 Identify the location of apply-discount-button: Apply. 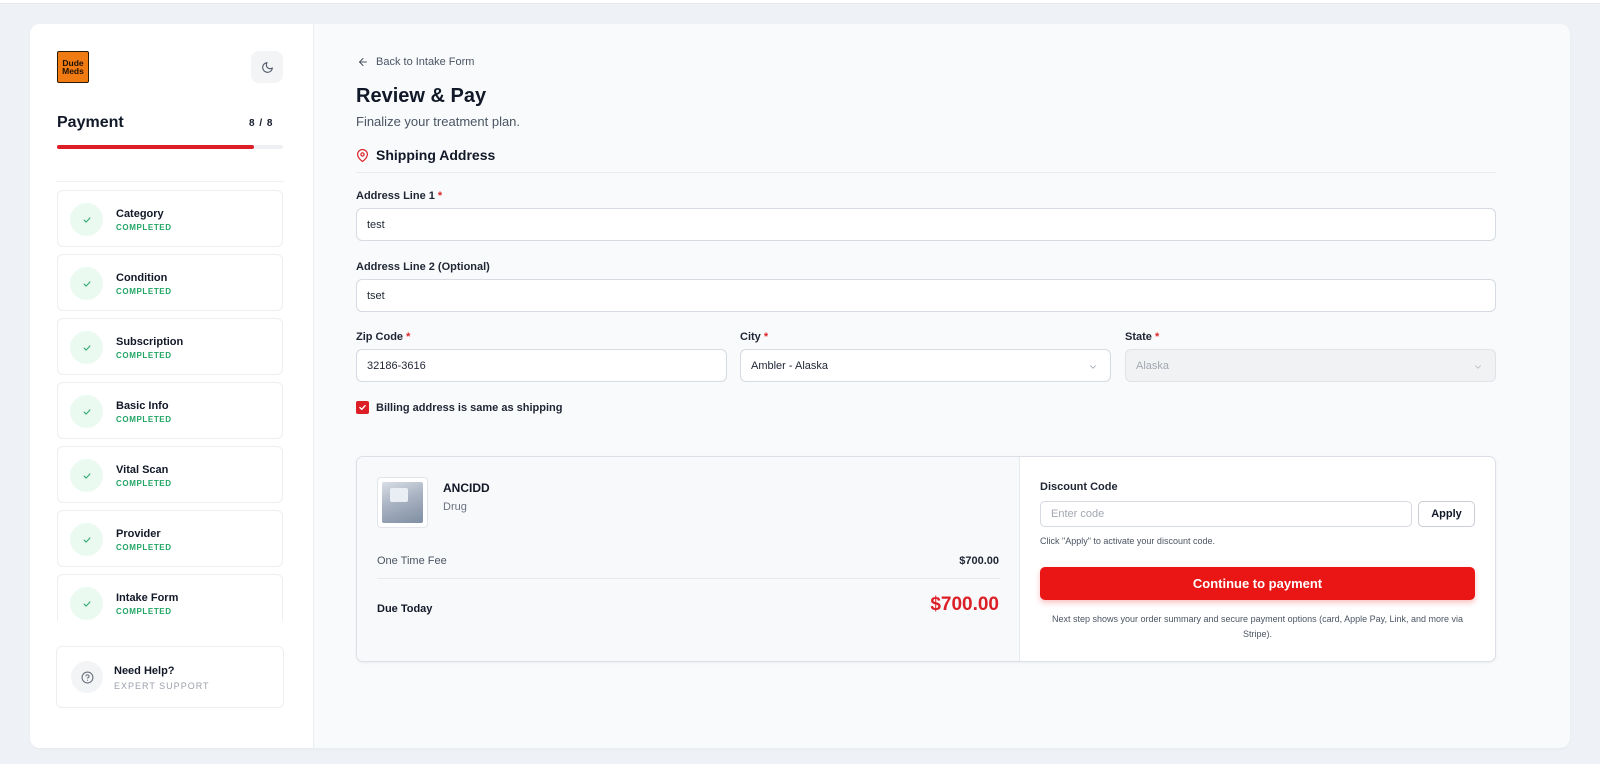
(1446, 514).